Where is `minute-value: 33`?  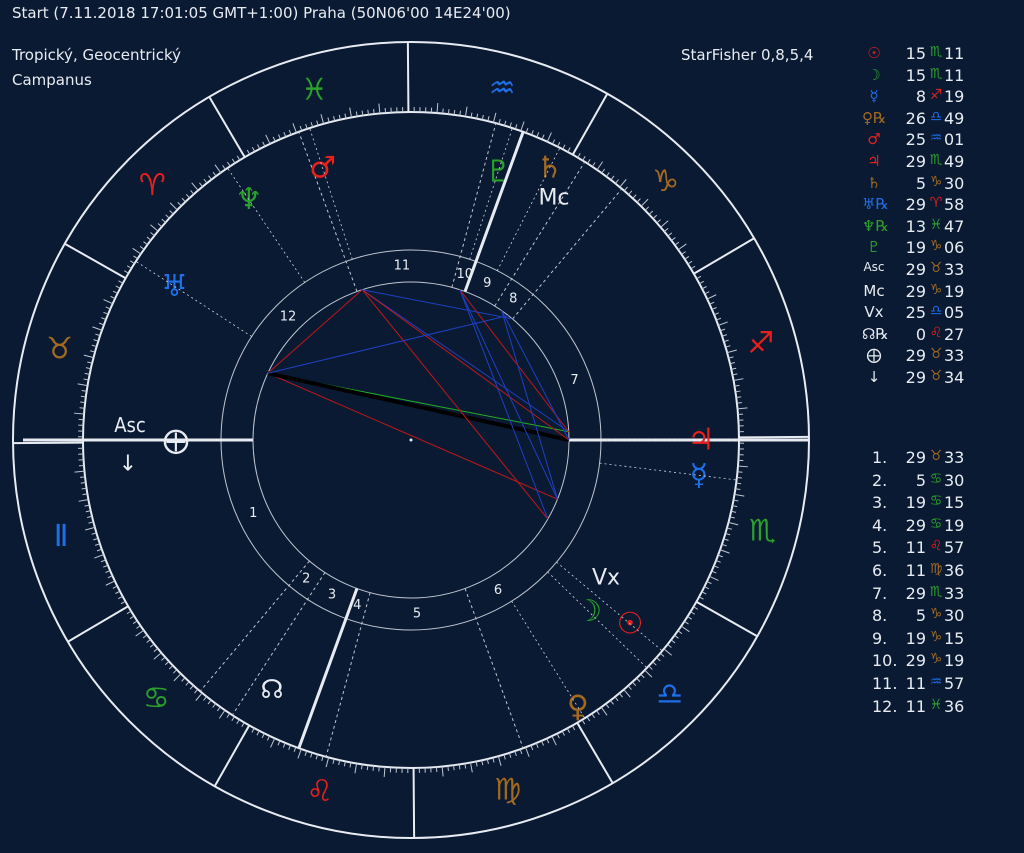 minute-value: 33 is located at coordinates (954, 269).